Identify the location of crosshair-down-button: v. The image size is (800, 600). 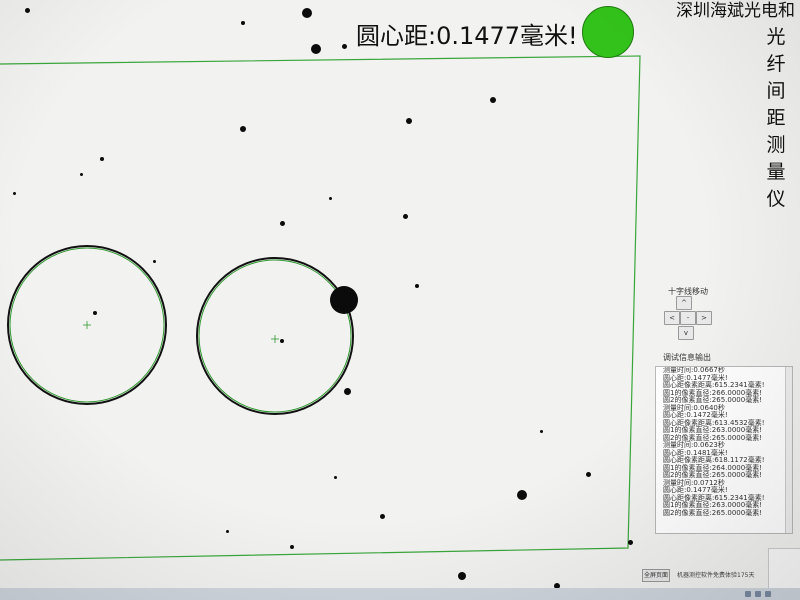
(686, 333).